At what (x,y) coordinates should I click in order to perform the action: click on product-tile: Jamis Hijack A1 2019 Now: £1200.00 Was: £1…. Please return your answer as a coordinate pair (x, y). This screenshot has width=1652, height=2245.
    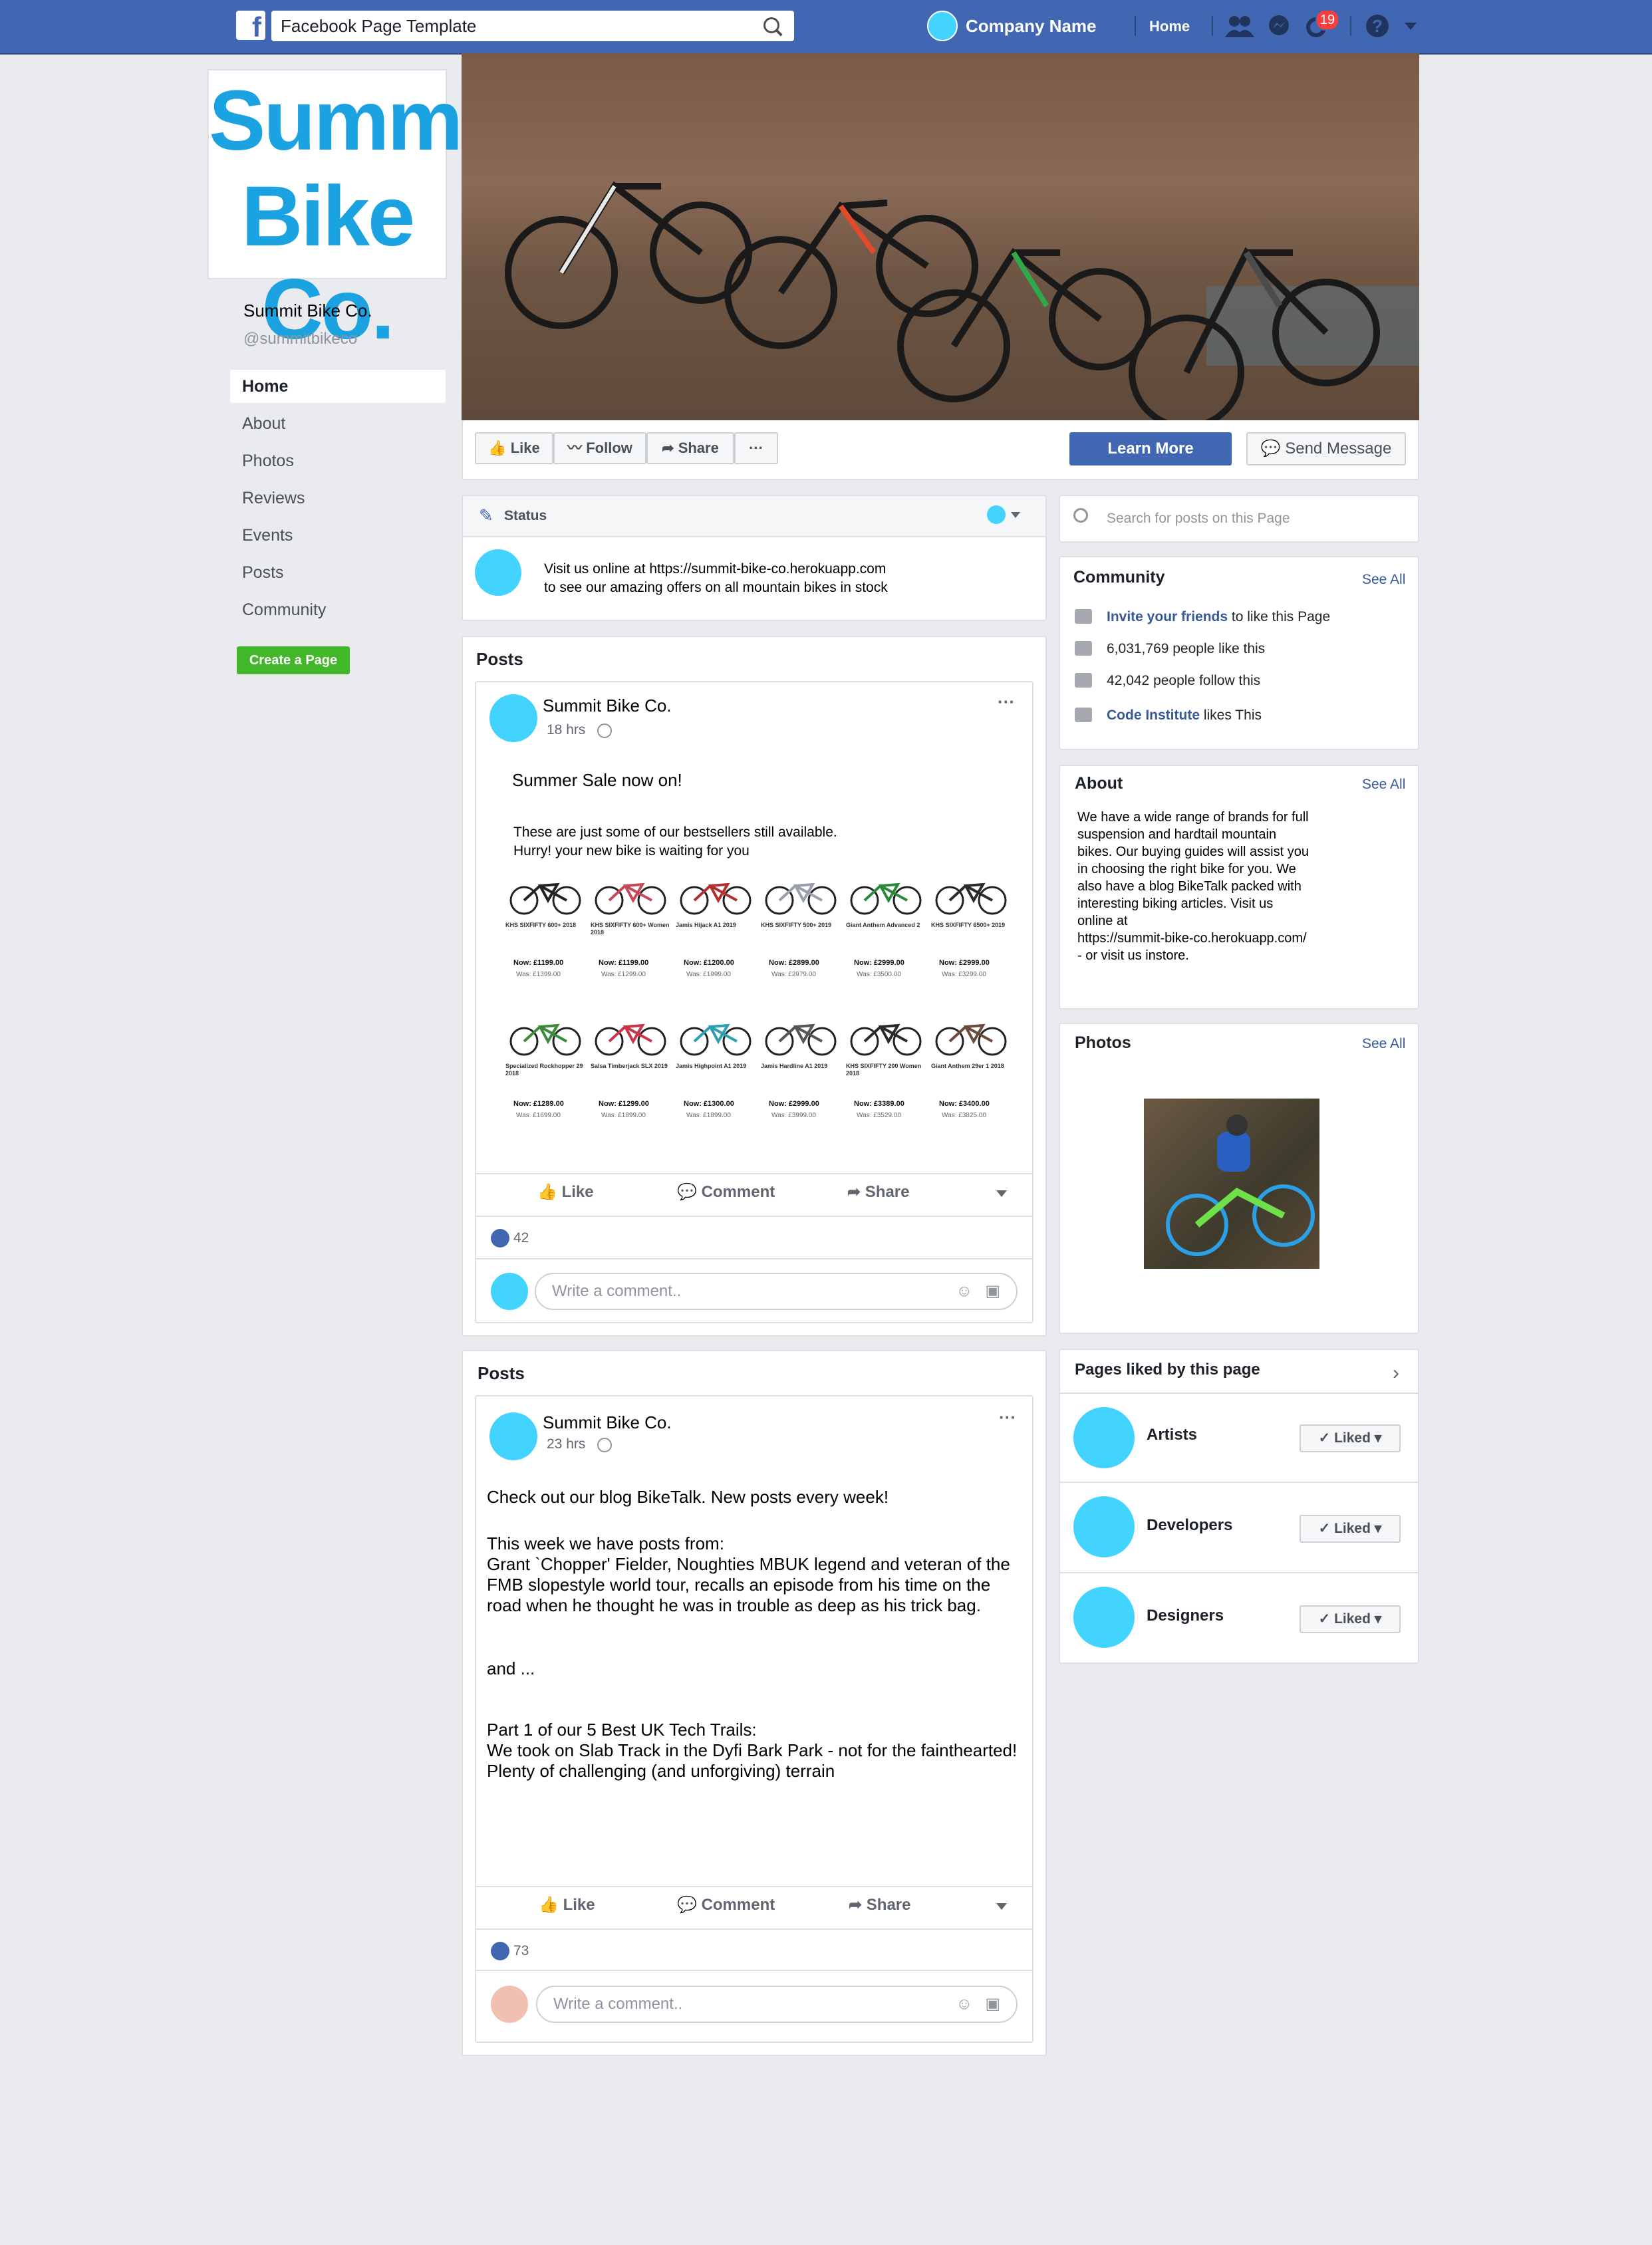
    Looking at the image, I should click on (716, 935).